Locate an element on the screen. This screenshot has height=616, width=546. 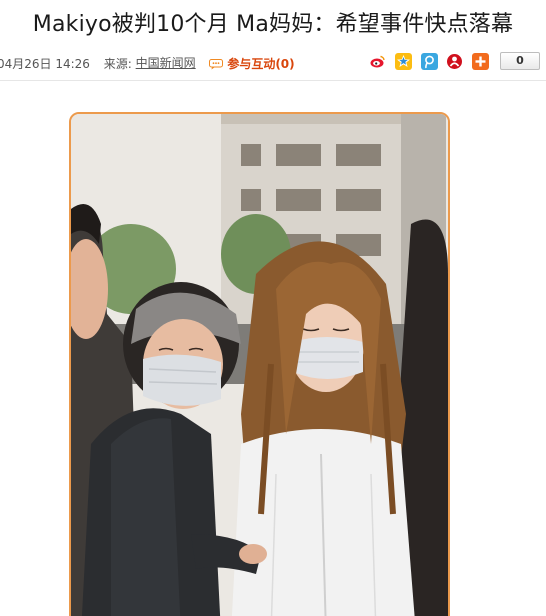
source-link: 中国新闻网 is located at coordinates (166, 63).